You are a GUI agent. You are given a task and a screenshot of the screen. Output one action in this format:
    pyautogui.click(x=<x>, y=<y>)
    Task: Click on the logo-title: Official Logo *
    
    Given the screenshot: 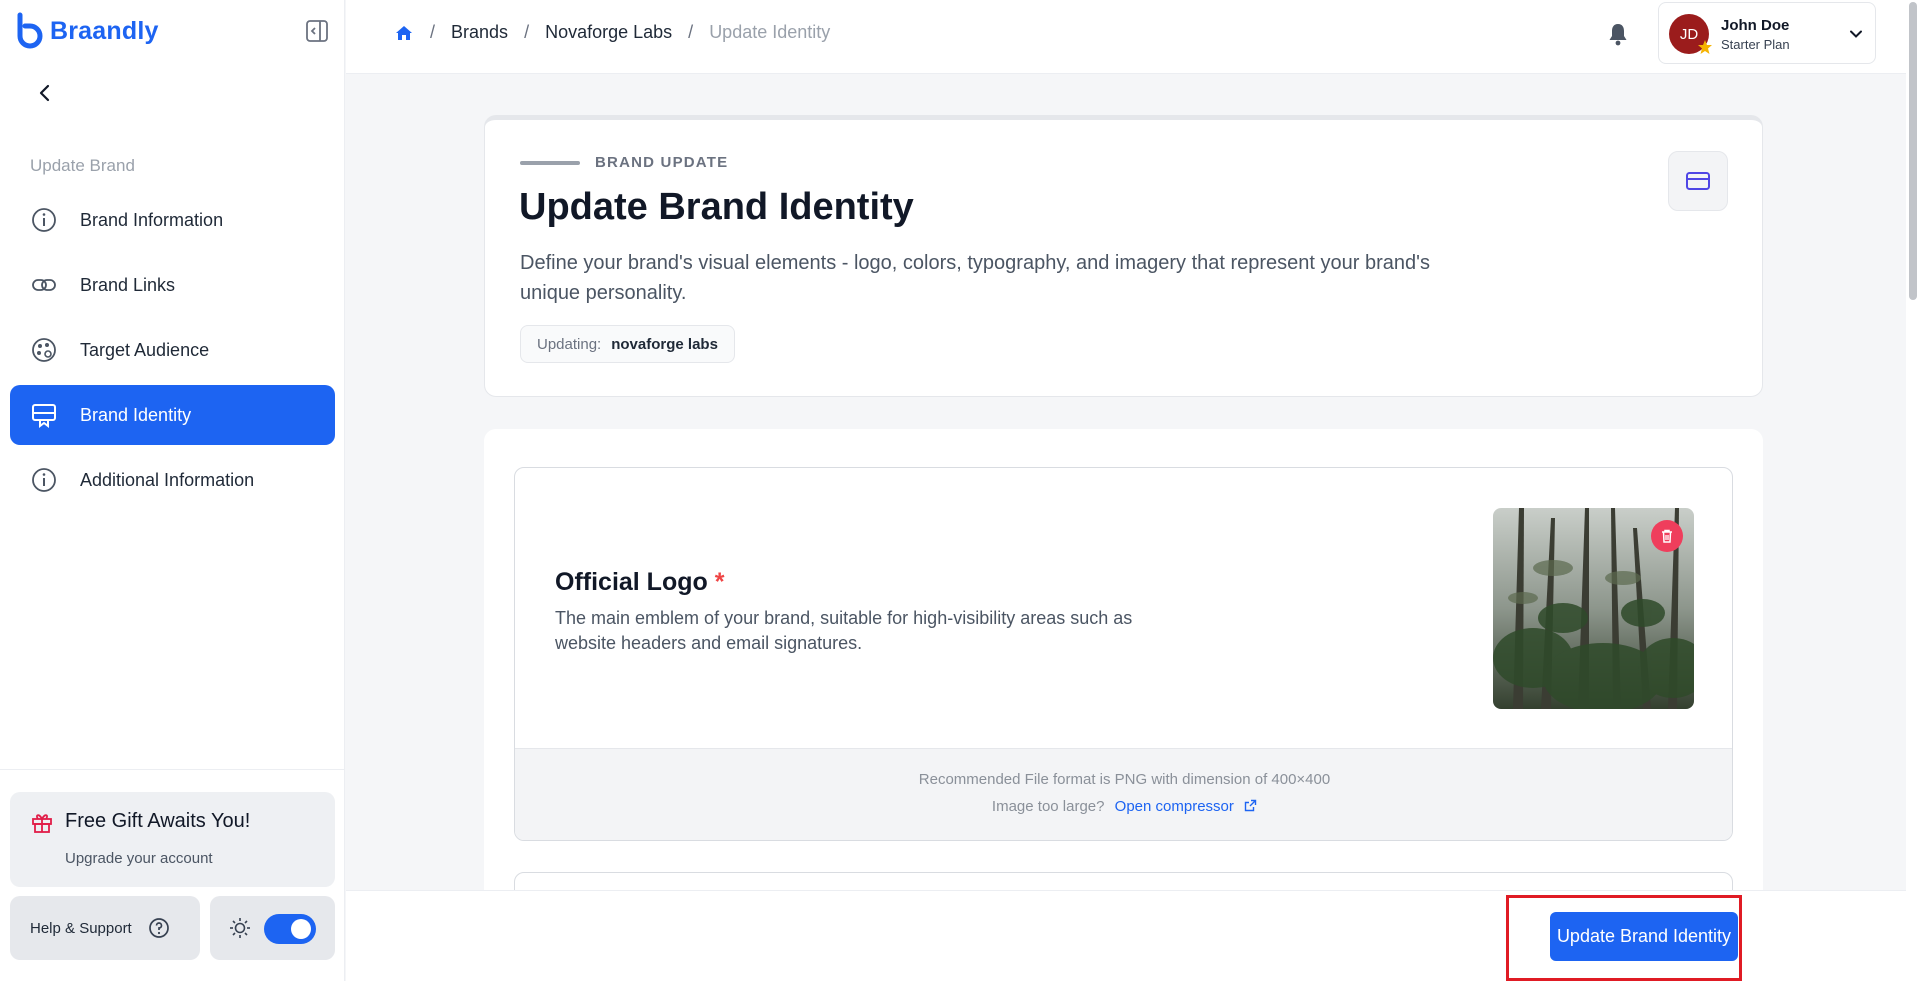 What is the action you would take?
    pyautogui.click(x=639, y=582)
    